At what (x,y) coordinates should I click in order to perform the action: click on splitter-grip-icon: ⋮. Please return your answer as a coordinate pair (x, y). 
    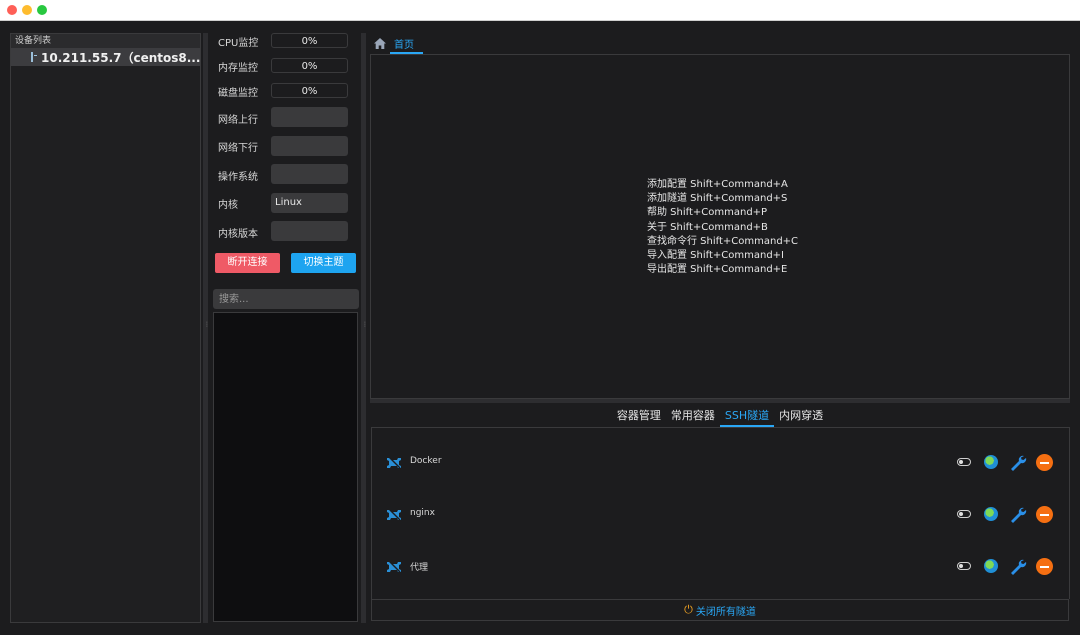
    Looking at the image, I should click on (365, 324).